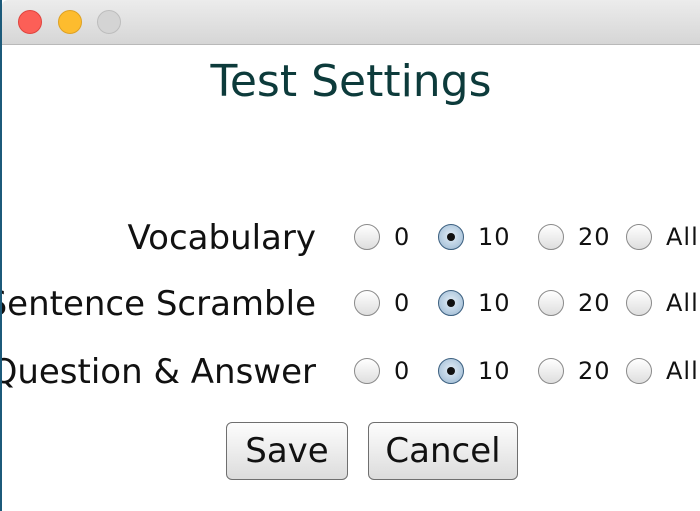 The height and width of the screenshot is (511, 700). Describe the element at coordinates (30, 22) in the screenshot. I see `close-window-button` at that location.